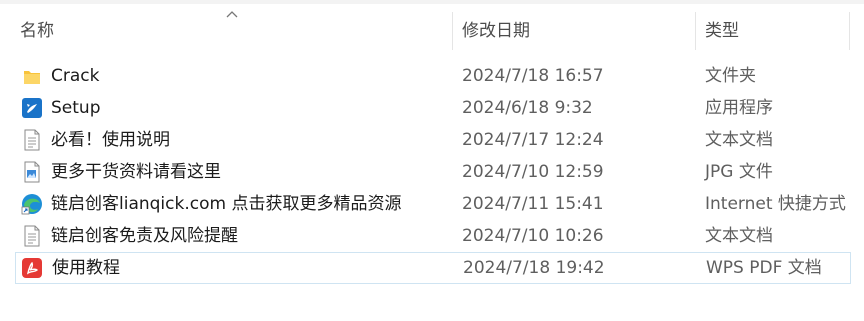 The width and height of the screenshot is (864, 321). I want to click on image-file-icon, so click(32, 172).